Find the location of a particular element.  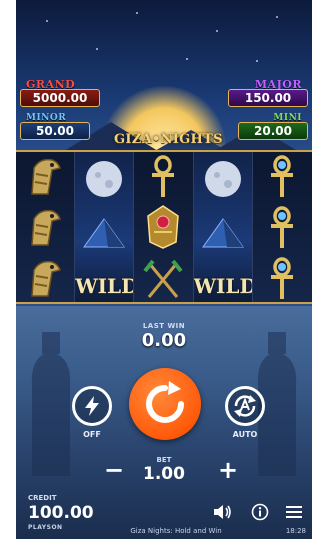

autoplay-icon is located at coordinates (245, 406).